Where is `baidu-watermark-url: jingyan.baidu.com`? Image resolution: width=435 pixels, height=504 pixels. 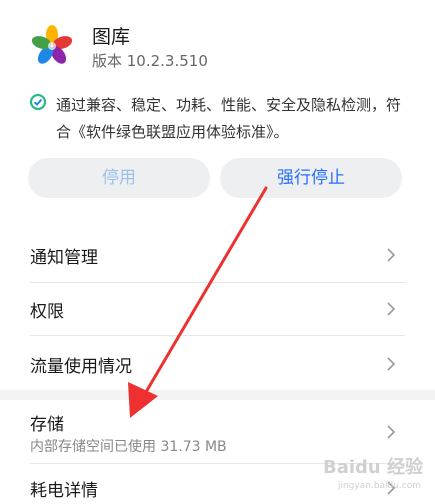
baidu-watermark-url: jingyan.baidu.com is located at coordinates (379, 486).